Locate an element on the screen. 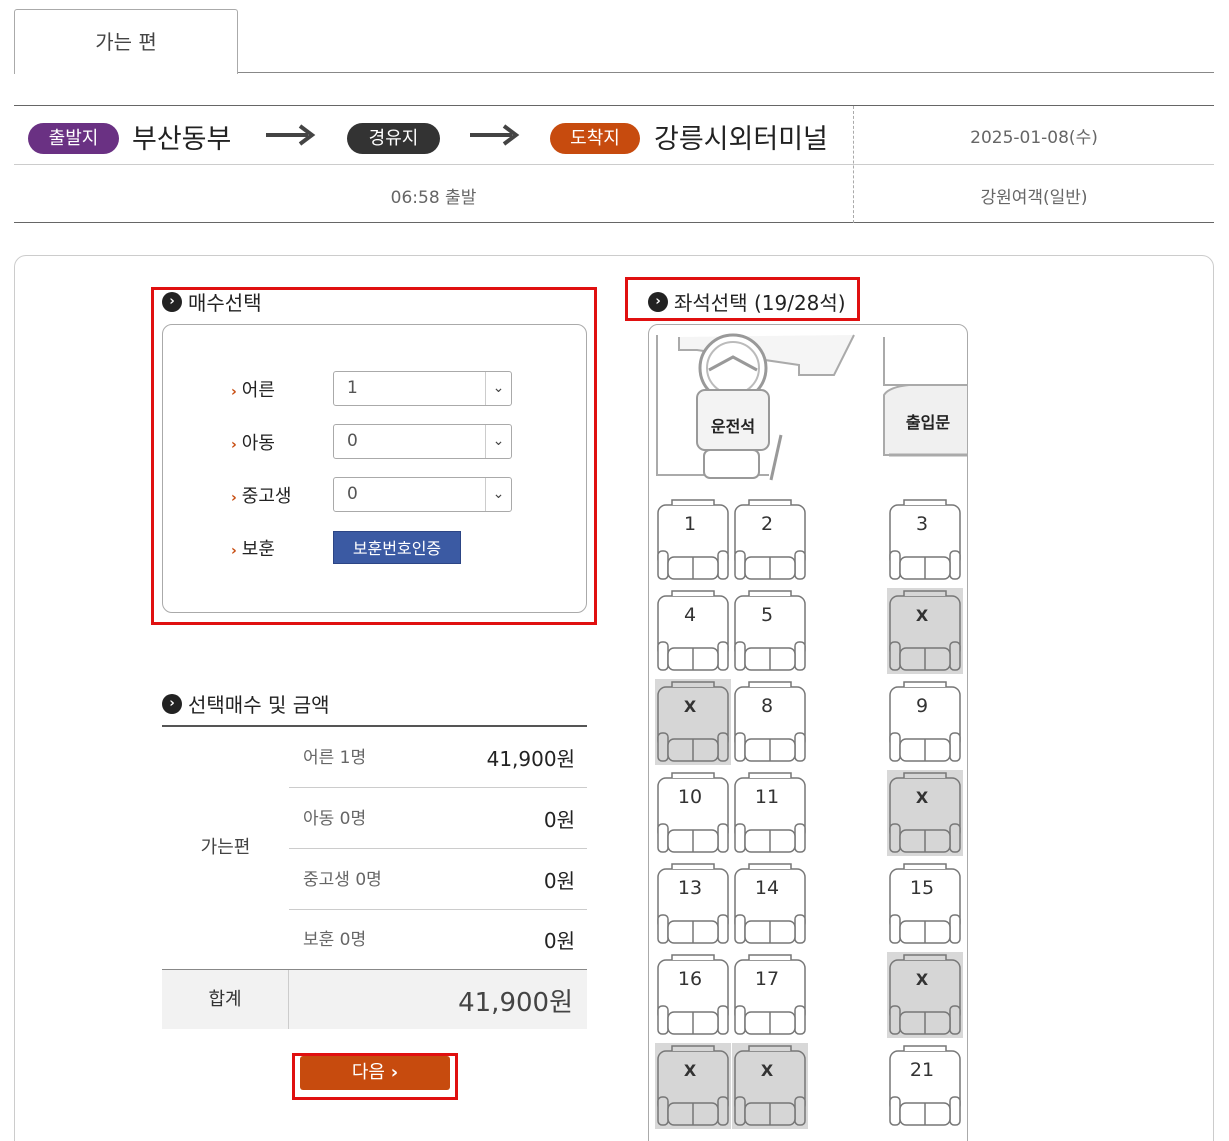  seat-available: 14 is located at coordinates (770, 904).